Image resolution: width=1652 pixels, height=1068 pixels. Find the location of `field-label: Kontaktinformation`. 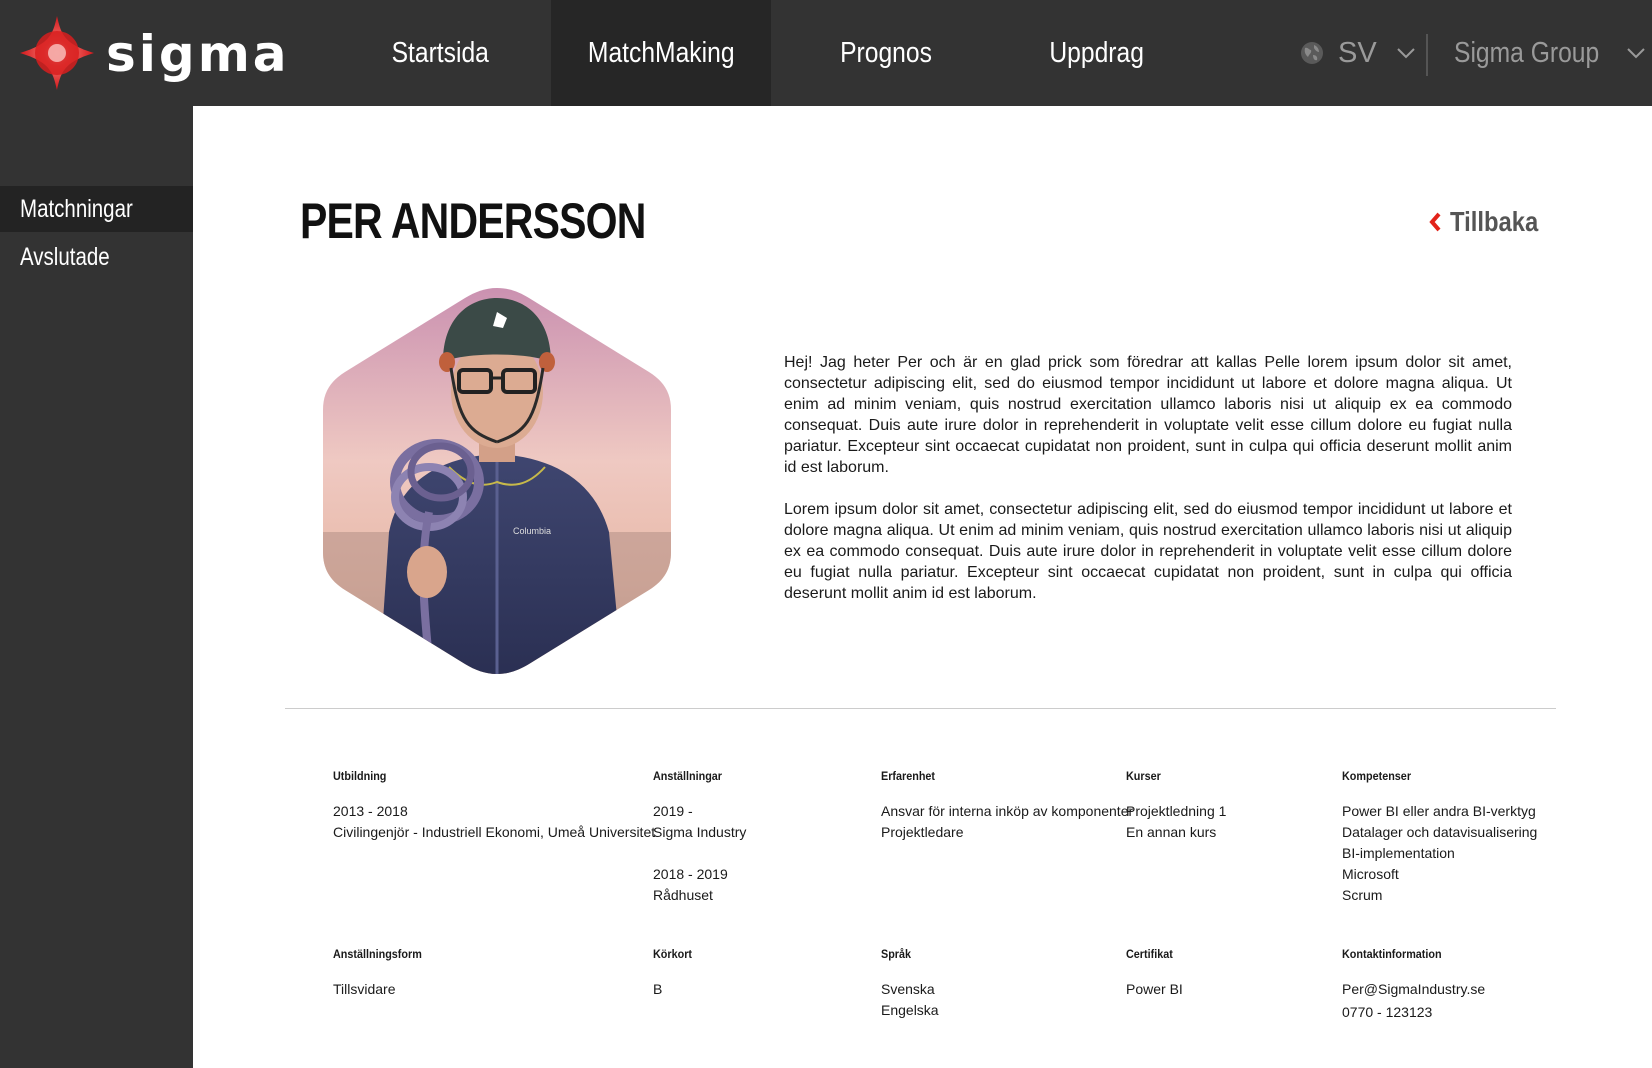

field-label: Kontaktinformation is located at coordinates (1392, 954).